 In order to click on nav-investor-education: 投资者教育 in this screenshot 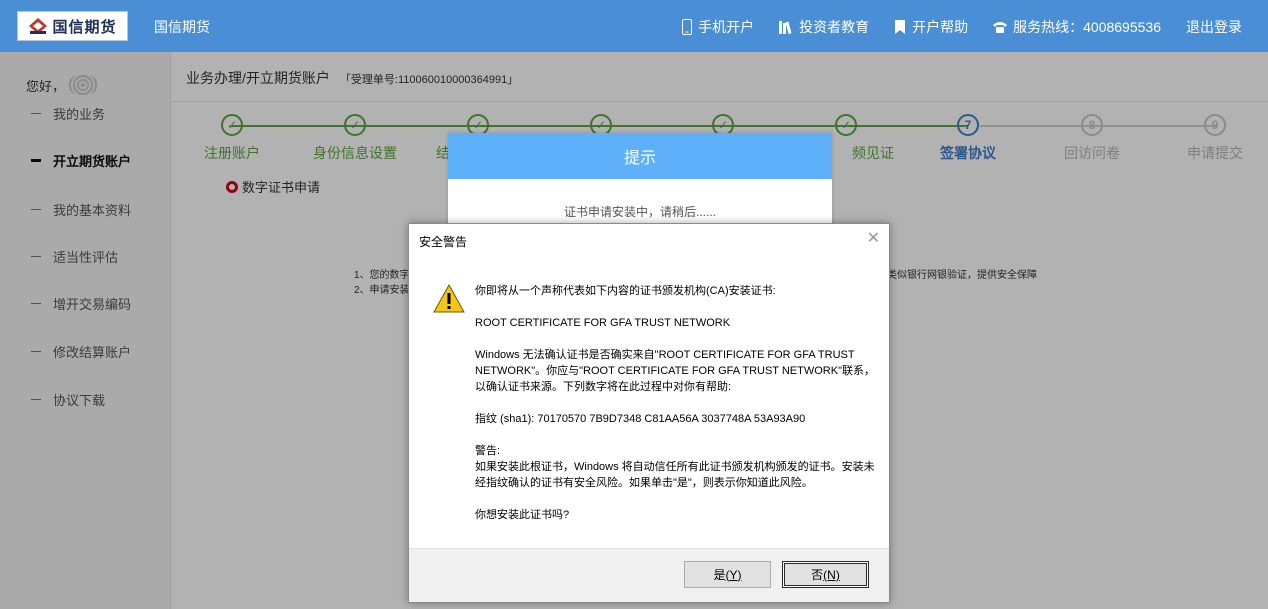, I will do `click(824, 27)`.